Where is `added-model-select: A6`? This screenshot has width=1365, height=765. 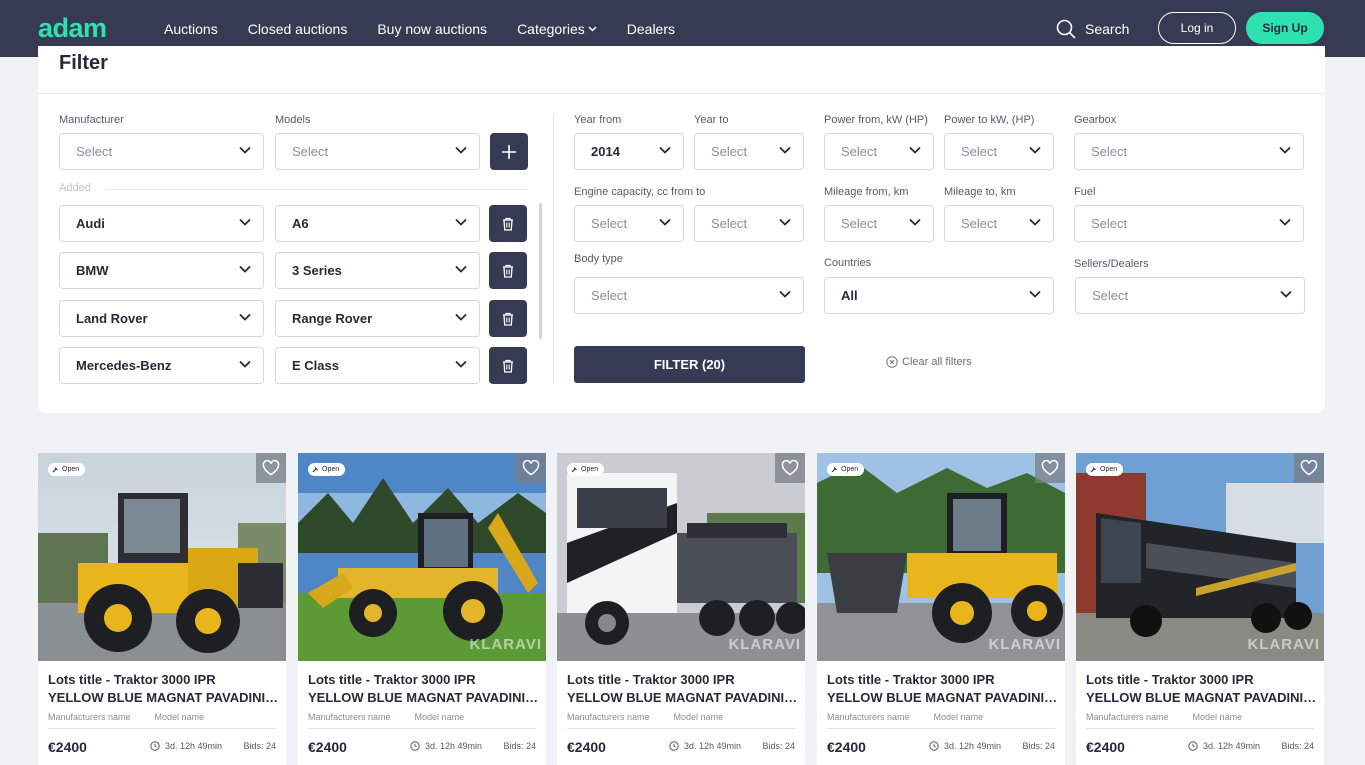
added-model-select: A6 is located at coordinates (377, 223).